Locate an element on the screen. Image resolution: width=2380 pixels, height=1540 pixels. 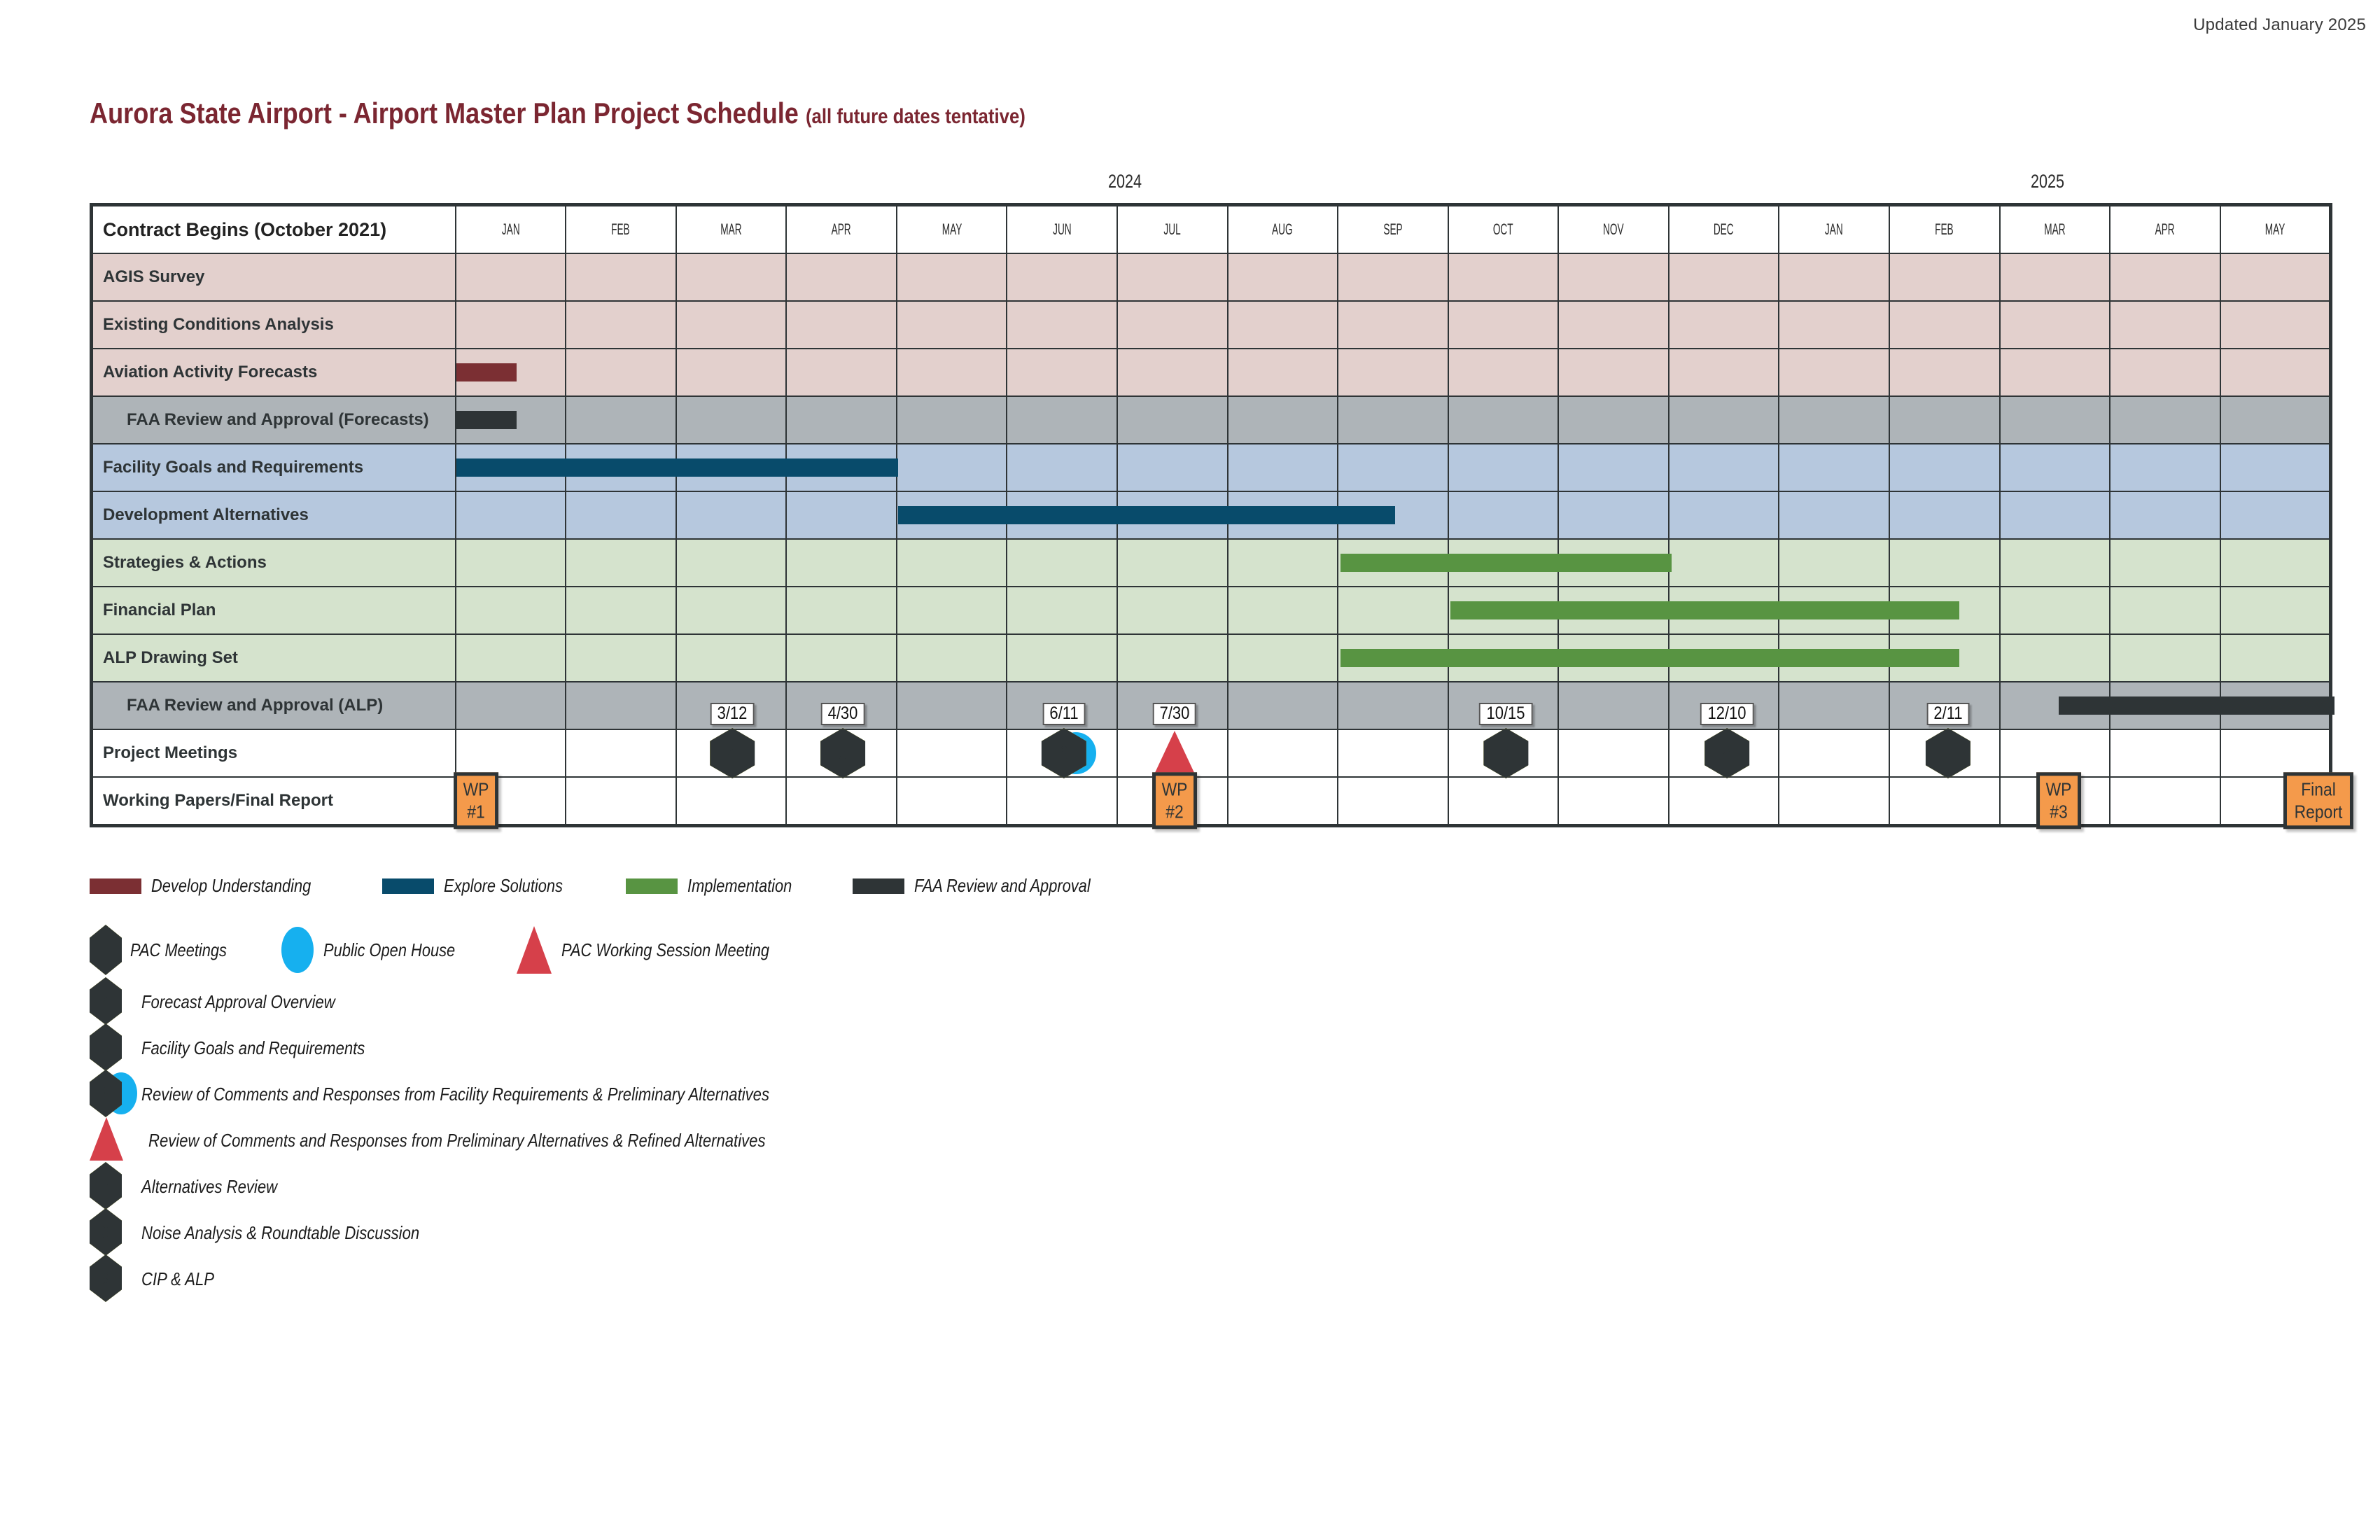
month-header-8: SEP is located at coordinates (1393, 229).